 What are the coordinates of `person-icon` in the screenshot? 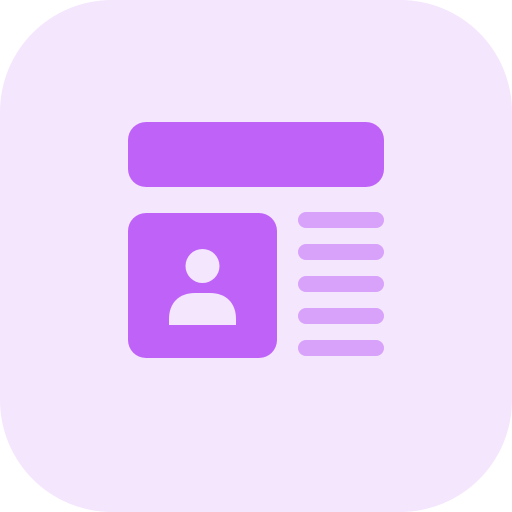 It's located at (202, 287).